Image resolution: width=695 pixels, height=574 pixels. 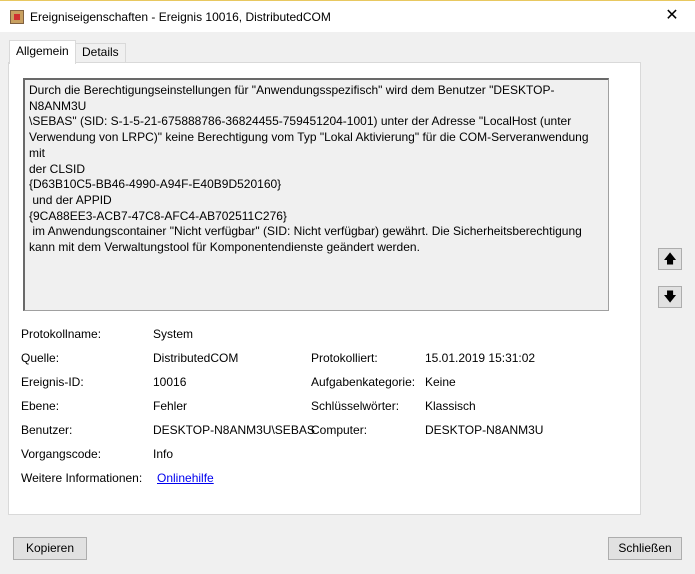 I want to click on close-button: Schließen, so click(x=645, y=548).